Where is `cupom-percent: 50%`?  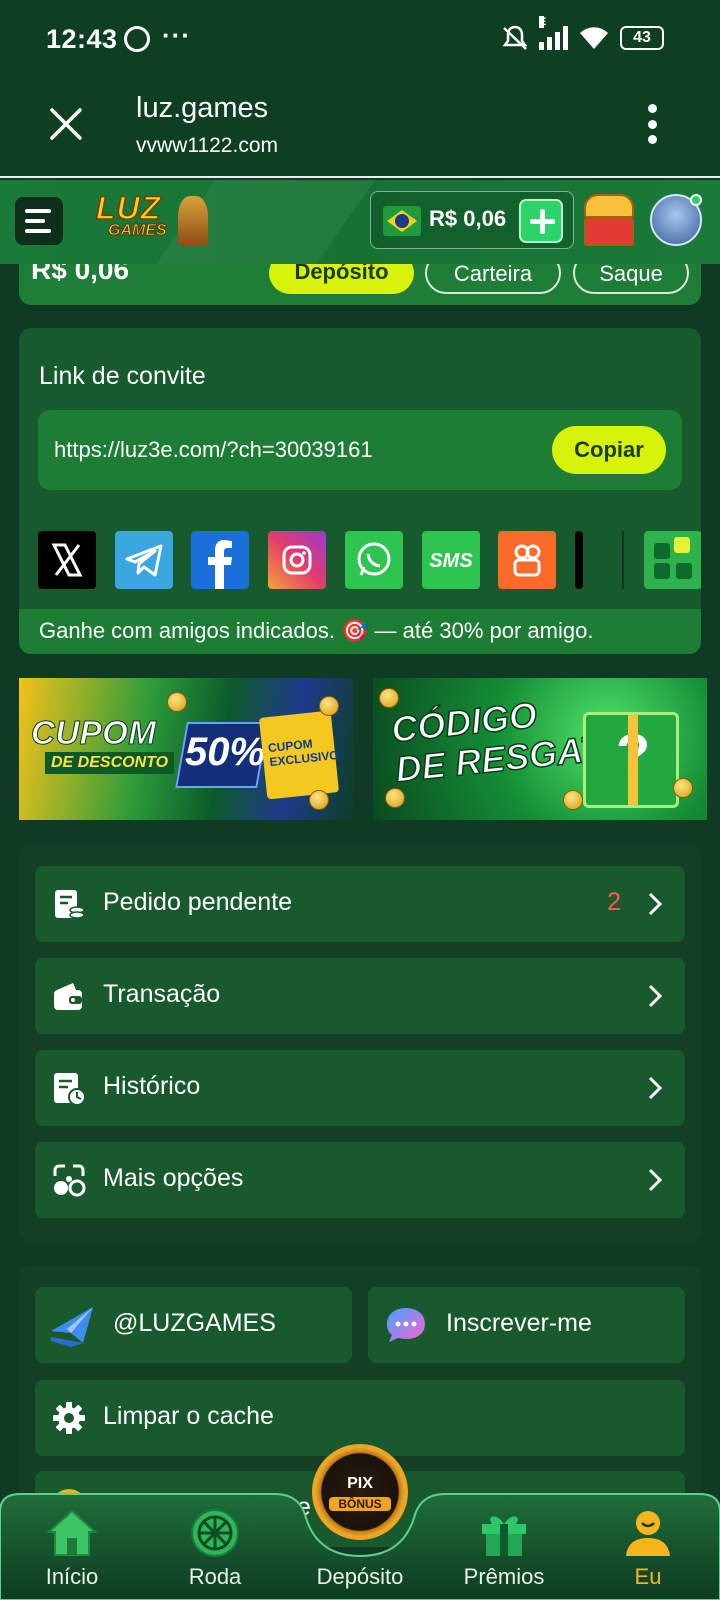
cupom-percent: 50% is located at coordinates (225, 752).